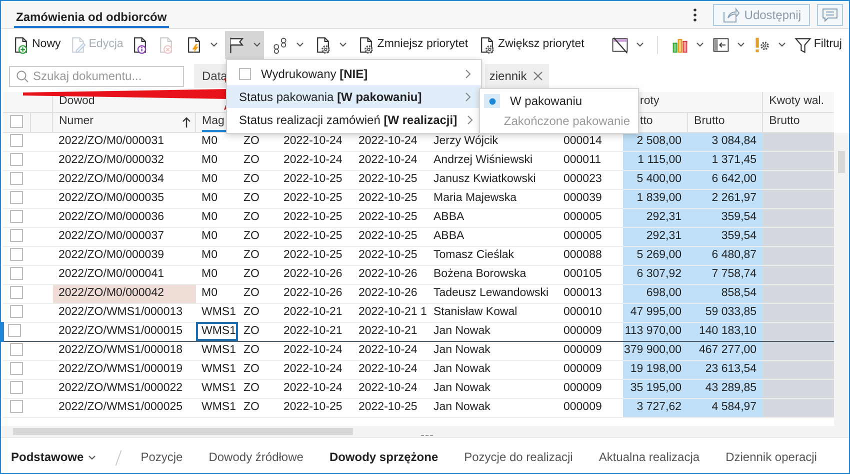  I want to click on table-cell: Andrzej Wiśniewski, so click(493, 160).